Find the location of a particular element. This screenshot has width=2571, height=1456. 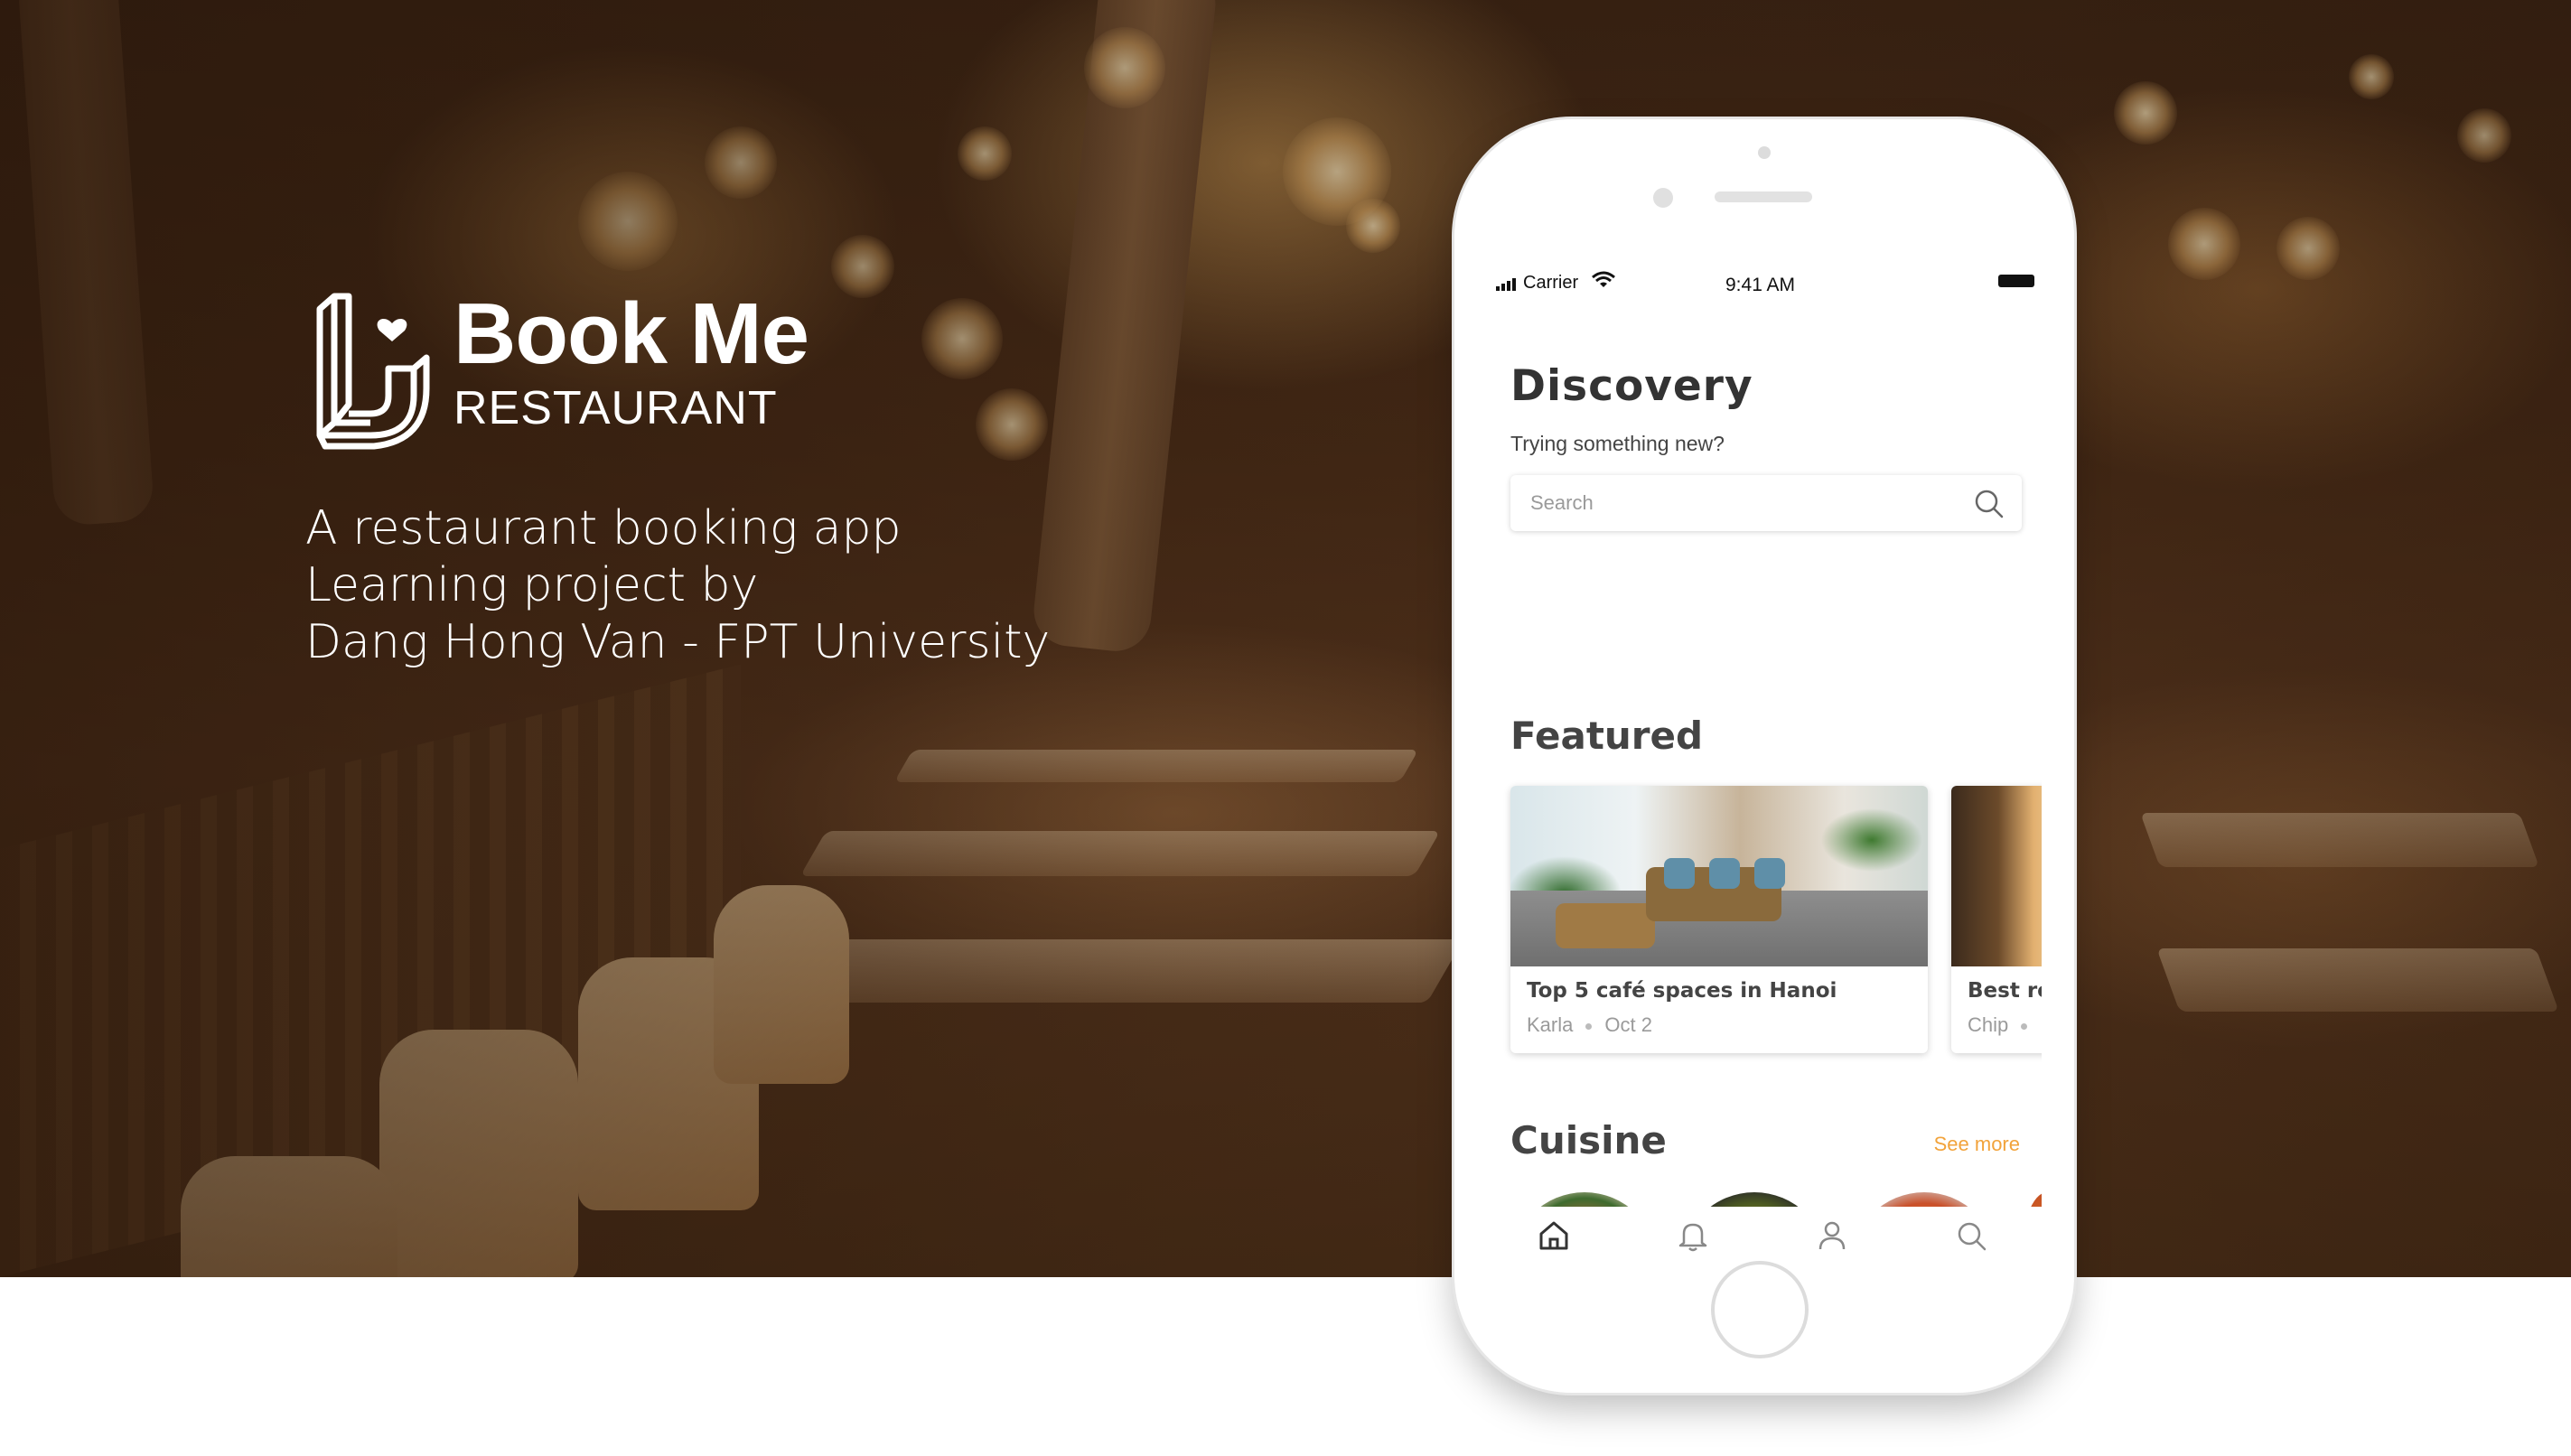

tab-home is located at coordinates (1554, 1236).